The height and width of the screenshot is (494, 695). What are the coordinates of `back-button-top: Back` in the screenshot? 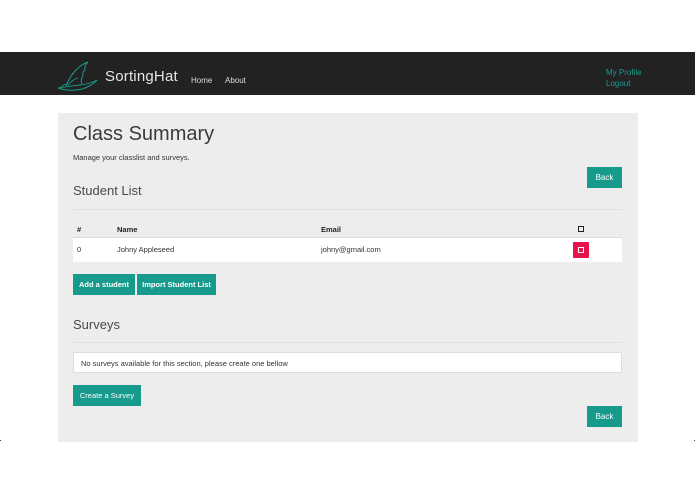 It's located at (604, 177).